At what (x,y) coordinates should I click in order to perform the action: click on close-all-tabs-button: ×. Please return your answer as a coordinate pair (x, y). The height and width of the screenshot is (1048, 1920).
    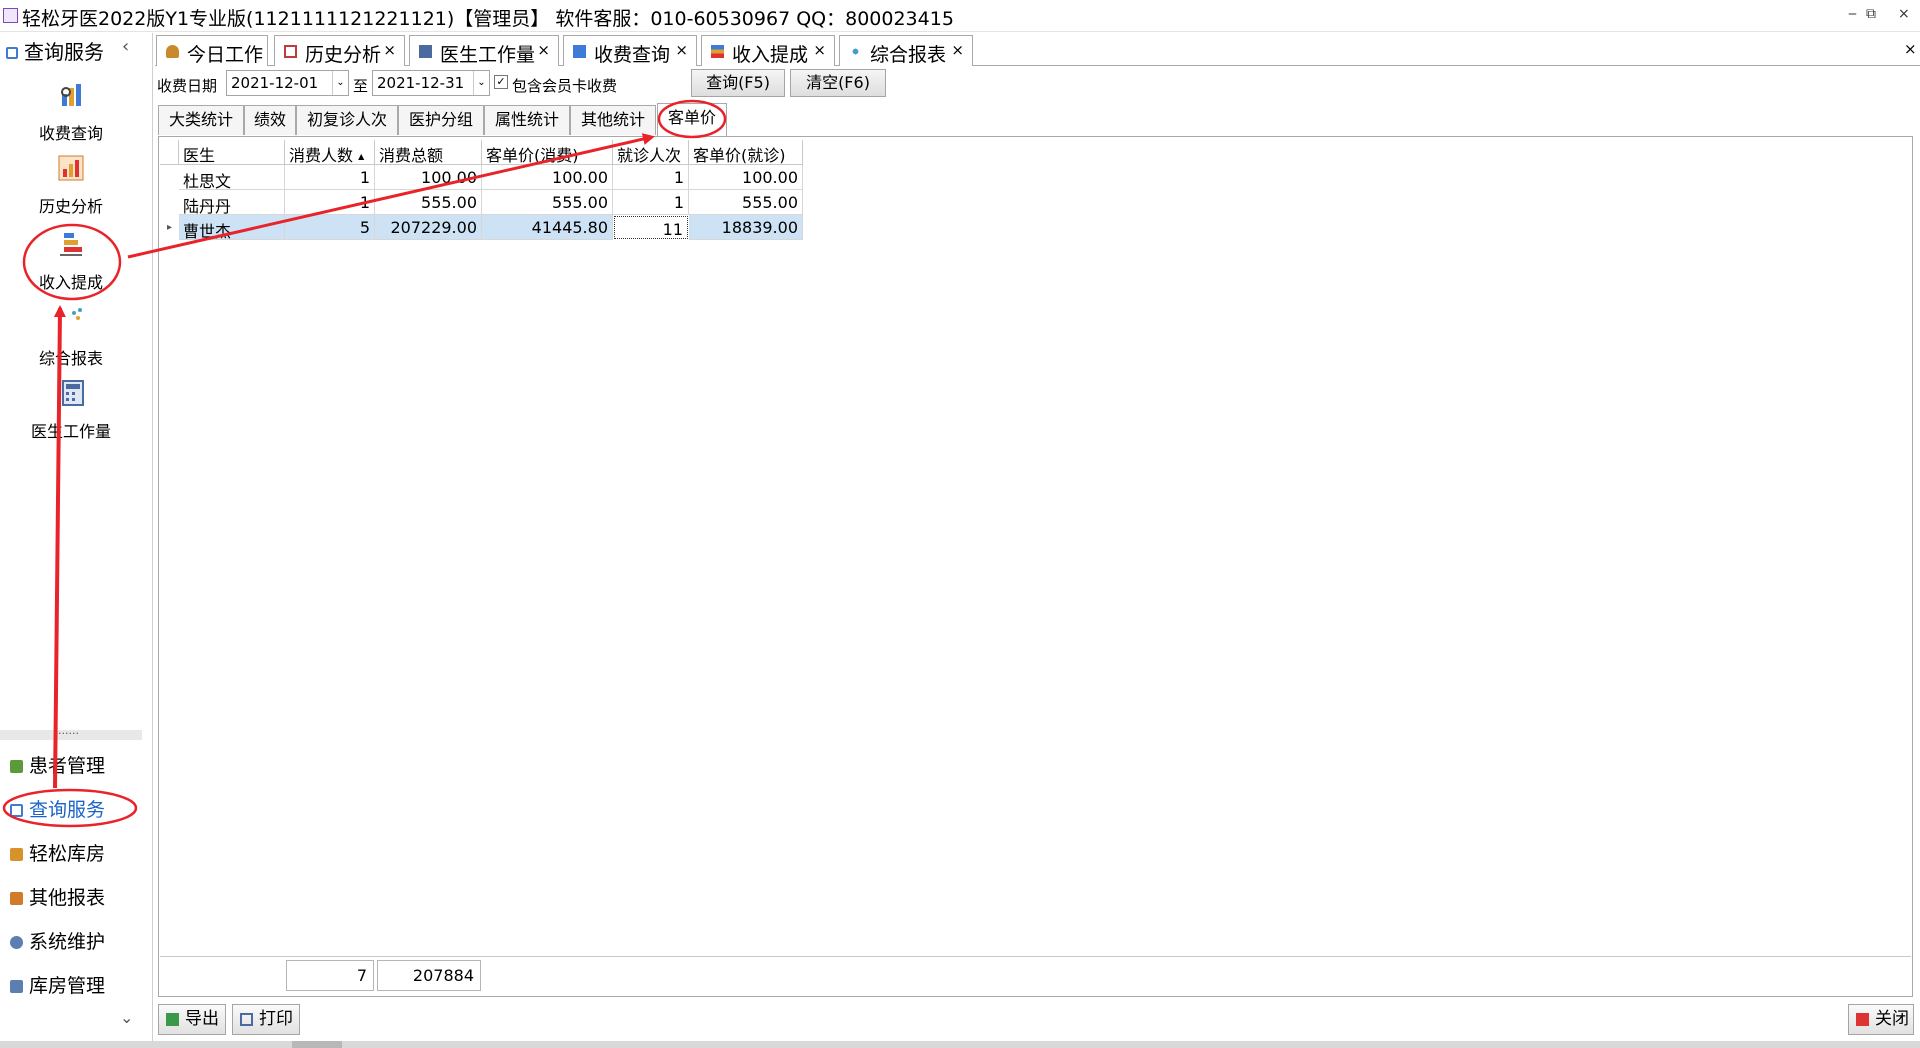
    Looking at the image, I should click on (1910, 49).